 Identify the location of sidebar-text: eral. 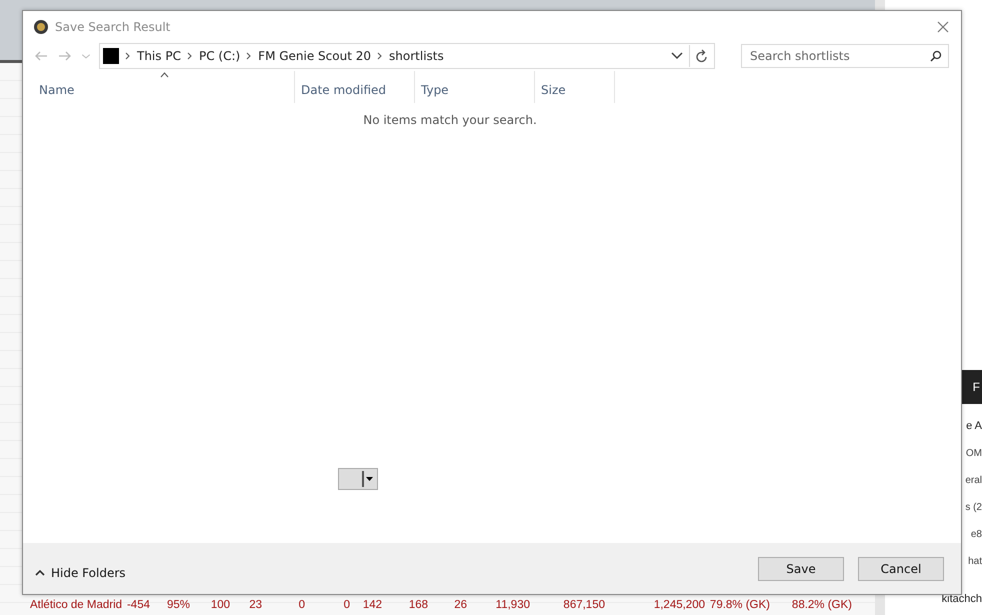
(973, 480).